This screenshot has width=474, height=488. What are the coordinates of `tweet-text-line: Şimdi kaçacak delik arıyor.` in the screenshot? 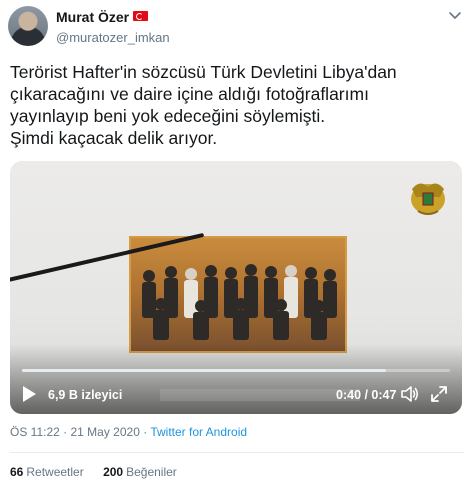 It's located at (114, 138).